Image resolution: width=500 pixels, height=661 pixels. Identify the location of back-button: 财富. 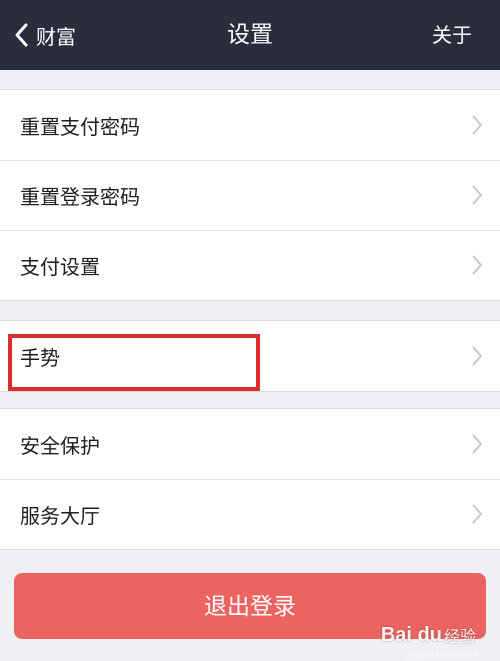
(45, 35).